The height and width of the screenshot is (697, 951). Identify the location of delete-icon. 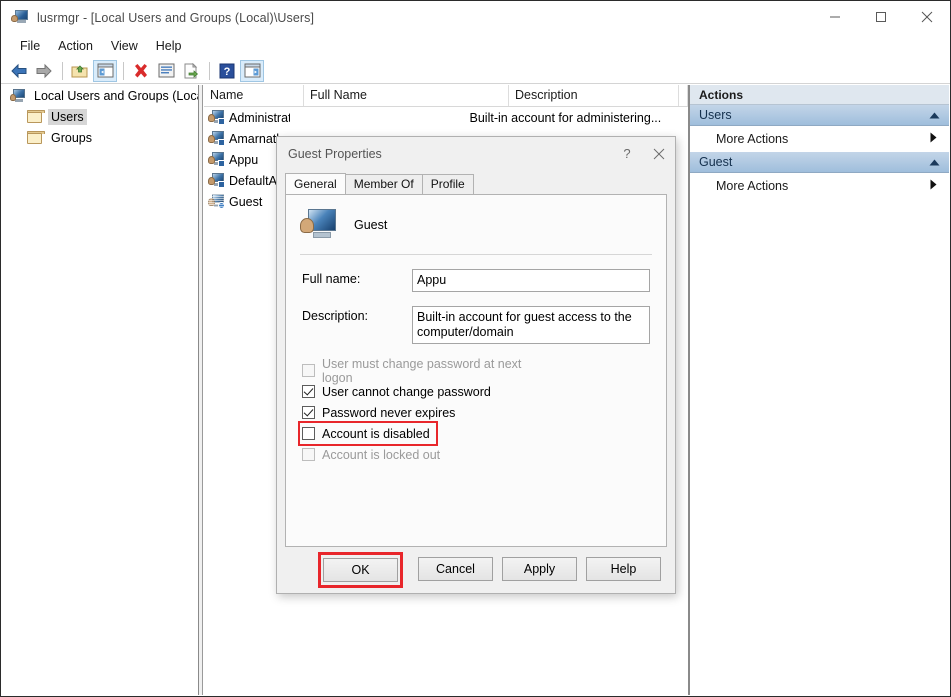
(141, 71).